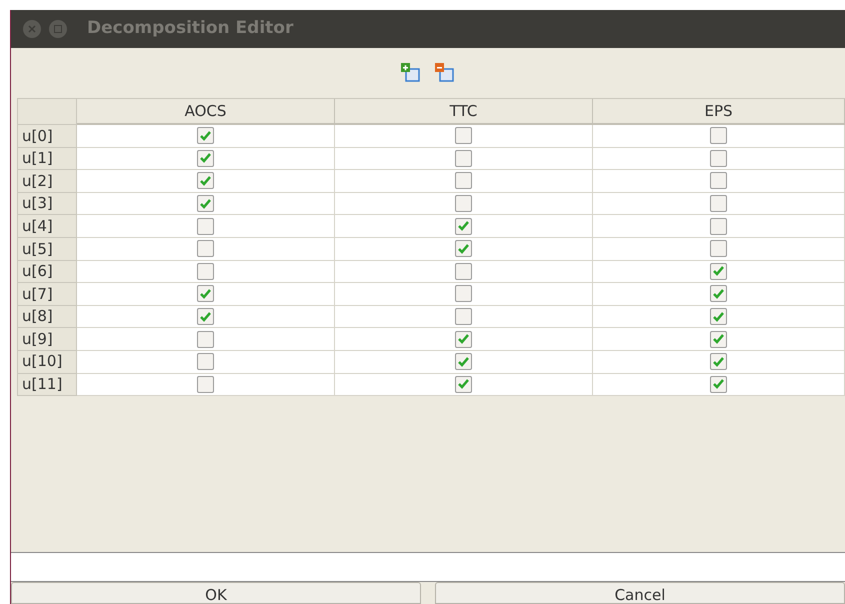  I want to click on row-header: u[7], so click(47, 294).